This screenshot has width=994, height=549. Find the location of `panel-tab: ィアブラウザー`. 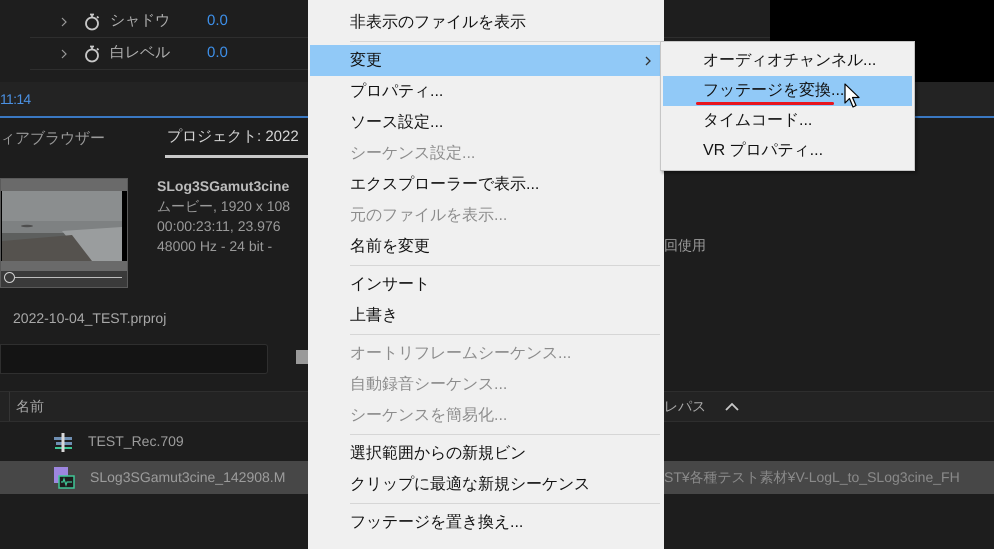

panel-tab: ィアブラウザー is located at coordinates (82, 139).